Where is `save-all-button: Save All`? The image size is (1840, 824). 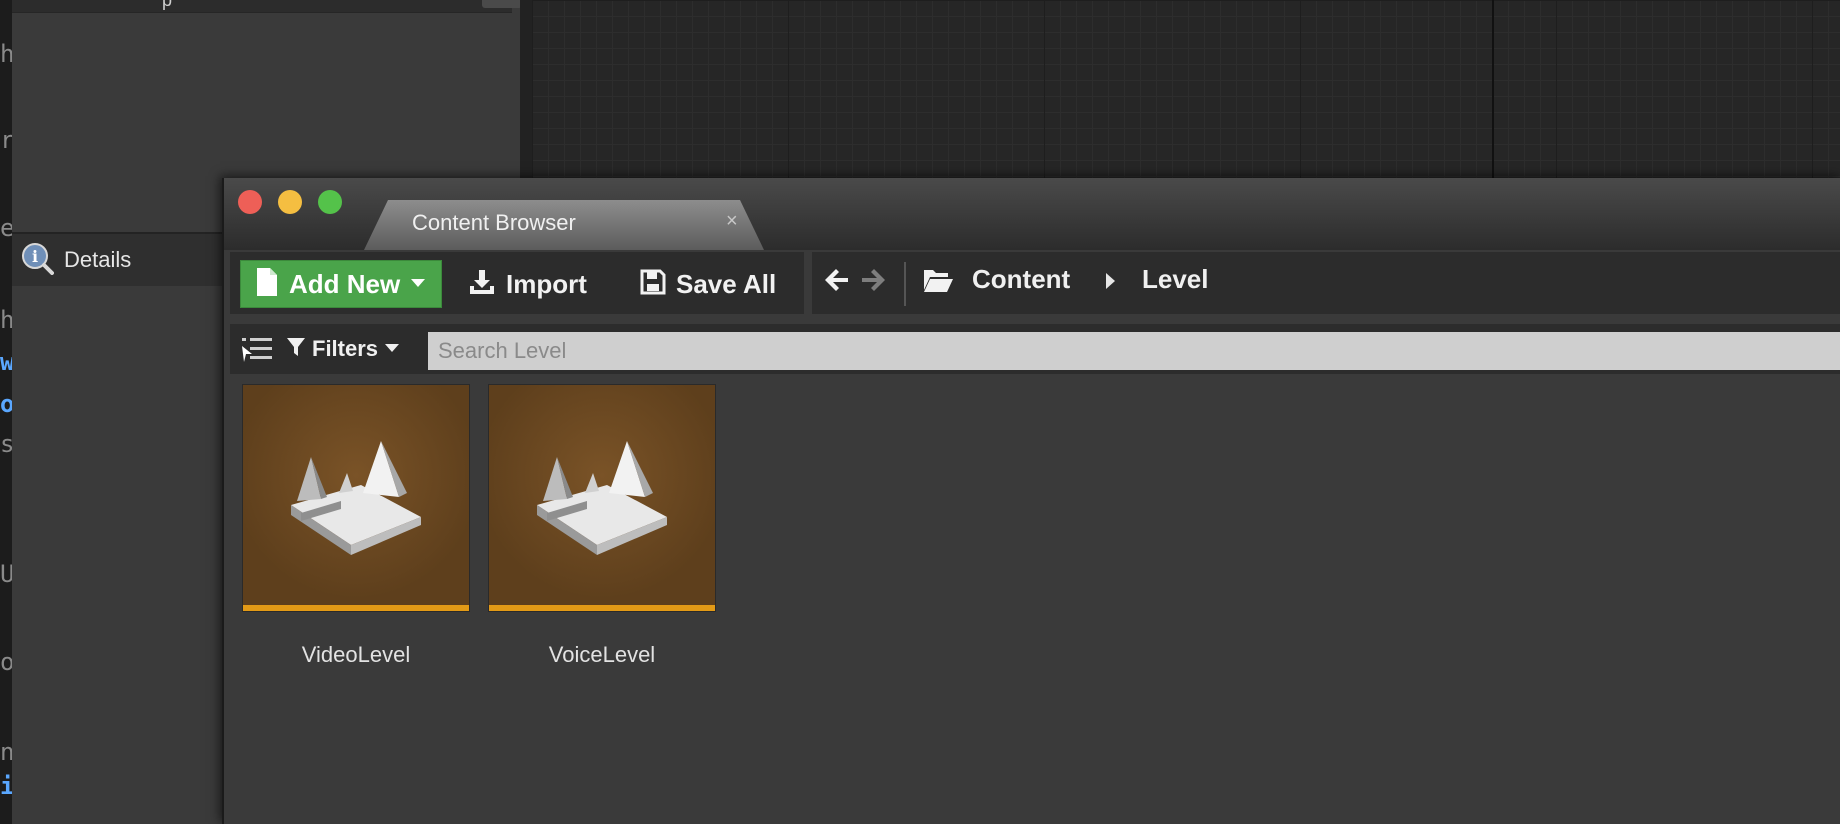
save-all-button: Save All is located at coordinates (708, 284).